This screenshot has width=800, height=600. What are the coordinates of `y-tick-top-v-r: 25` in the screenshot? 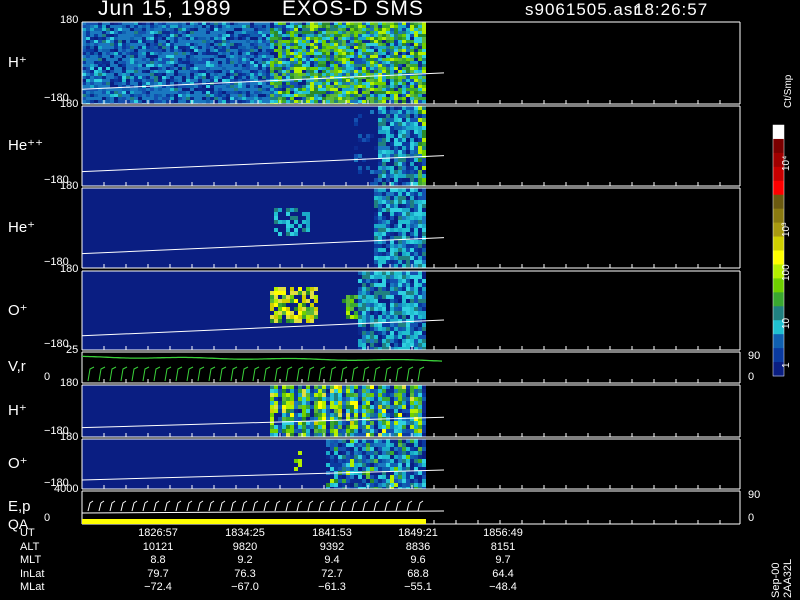 It's located at (72, 350).